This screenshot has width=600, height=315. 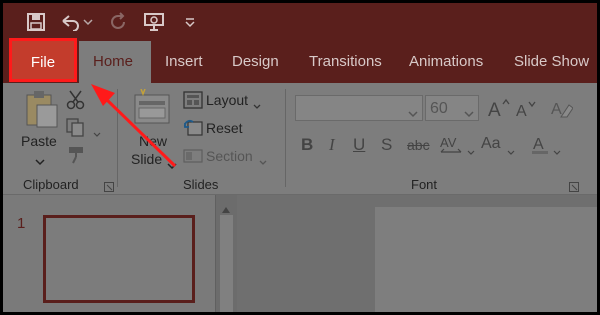 What do you see at coordinates (134, 126) in the screenshot?
I see `annotation-arrow` at bounding box center [134, 126].